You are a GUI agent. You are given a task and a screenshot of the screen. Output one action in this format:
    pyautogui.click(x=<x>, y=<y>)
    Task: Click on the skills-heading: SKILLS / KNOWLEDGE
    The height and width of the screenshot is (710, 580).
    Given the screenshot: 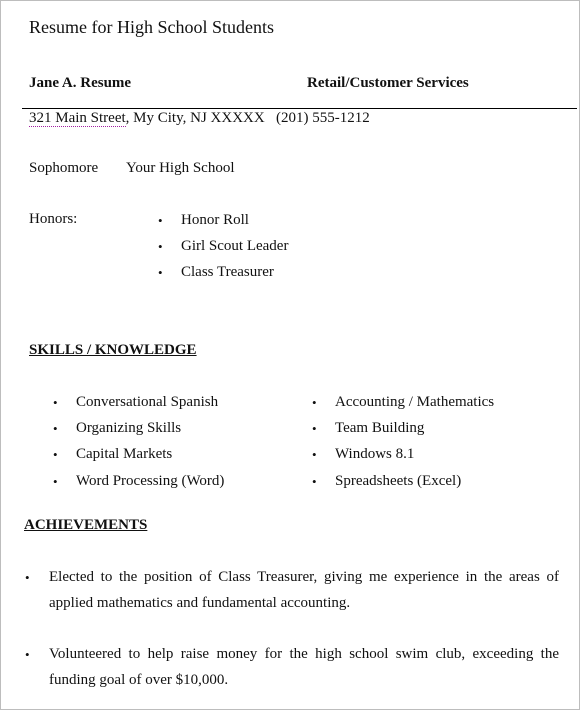 What is the action you would take?
    pyautogui.click(x=113, y=350)
    